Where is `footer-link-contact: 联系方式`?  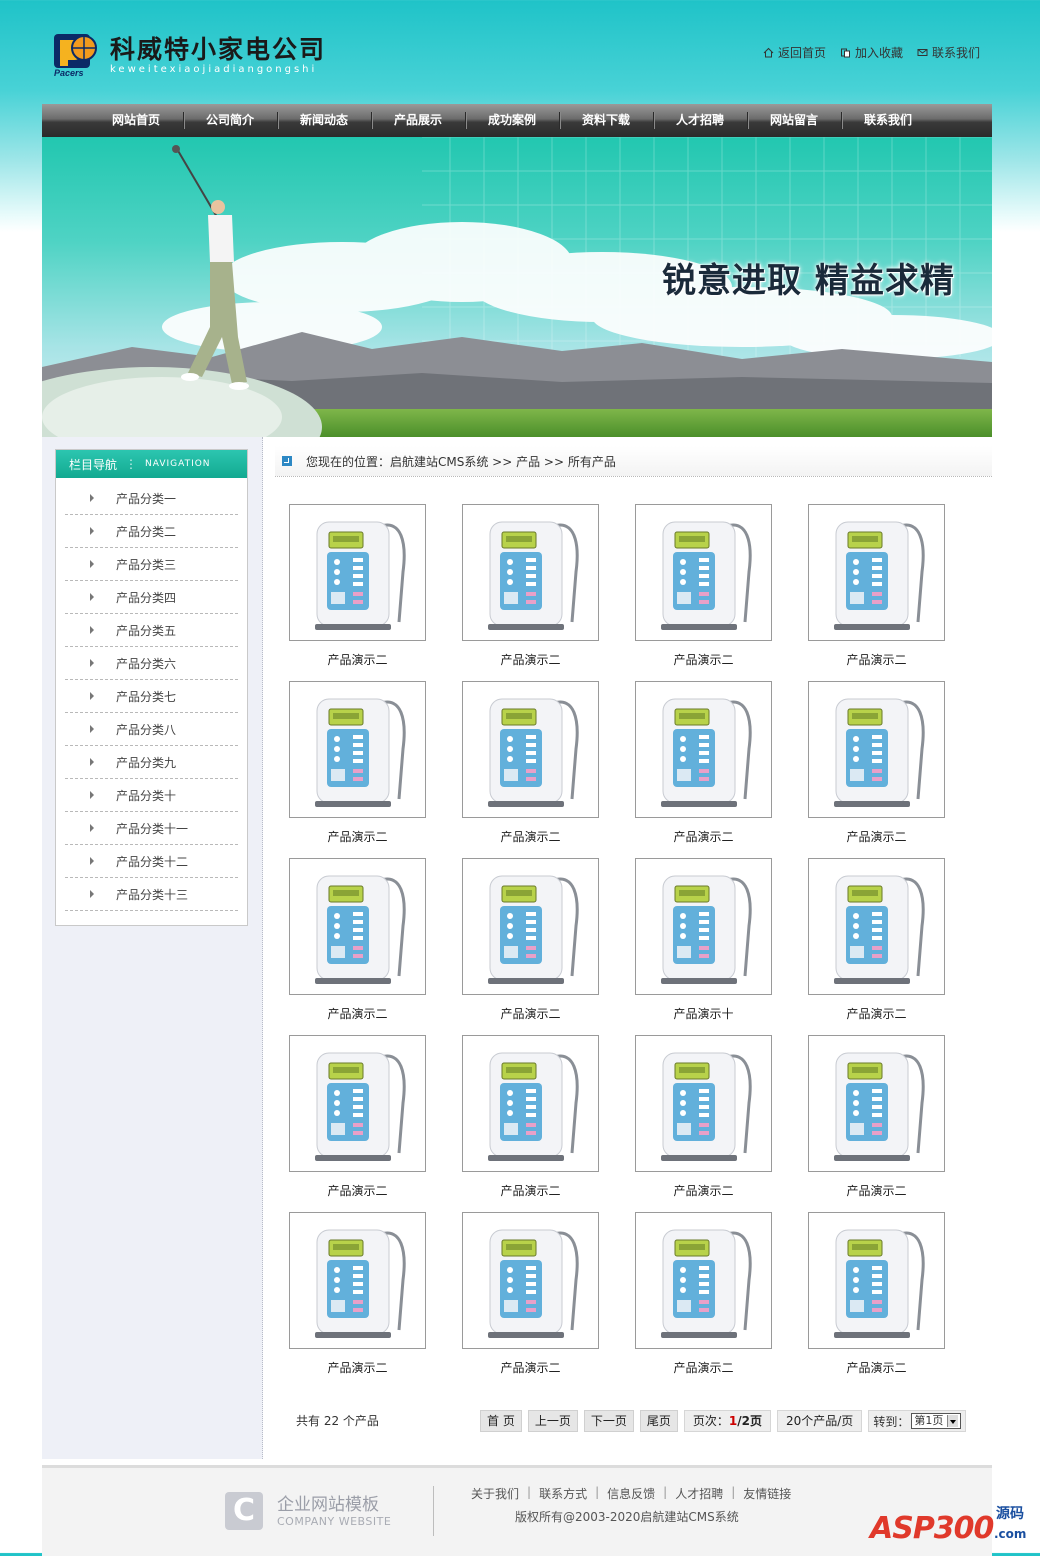
footer-link-contact: 联系方式 is located at coordinates (563, 1493).